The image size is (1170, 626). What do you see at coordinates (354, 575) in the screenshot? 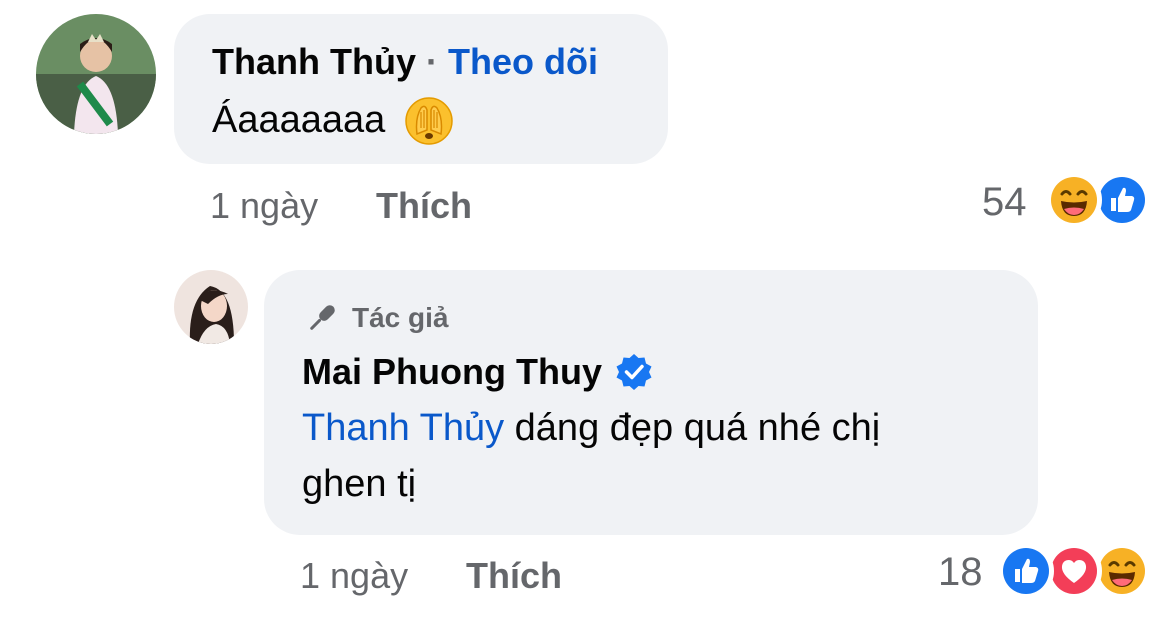
I see `reply-time: 1 ngày` at bounding box center [354, 575].